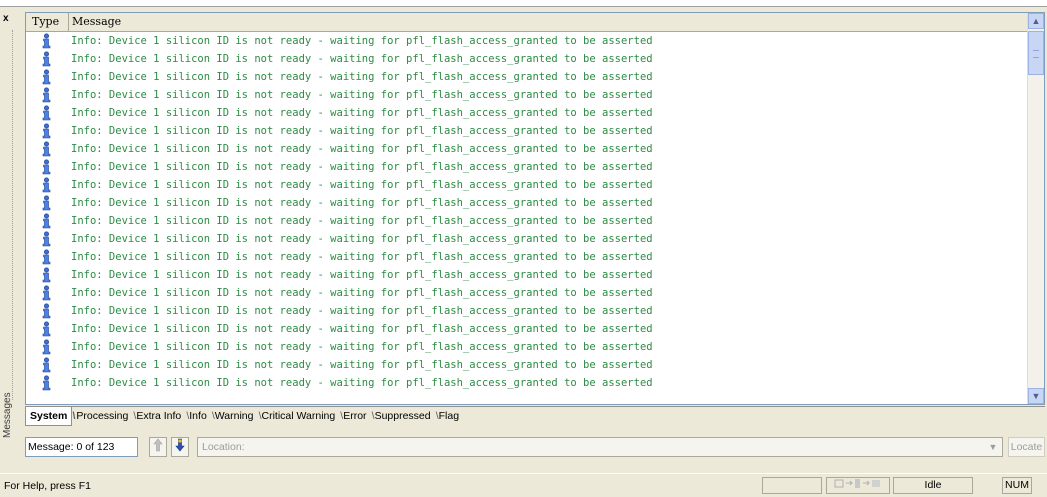  What do you see at coordinates (300, 416) in the screenshot?
I see `tab-critical-warning: Critical Warning` at bounding box center [300, 416].